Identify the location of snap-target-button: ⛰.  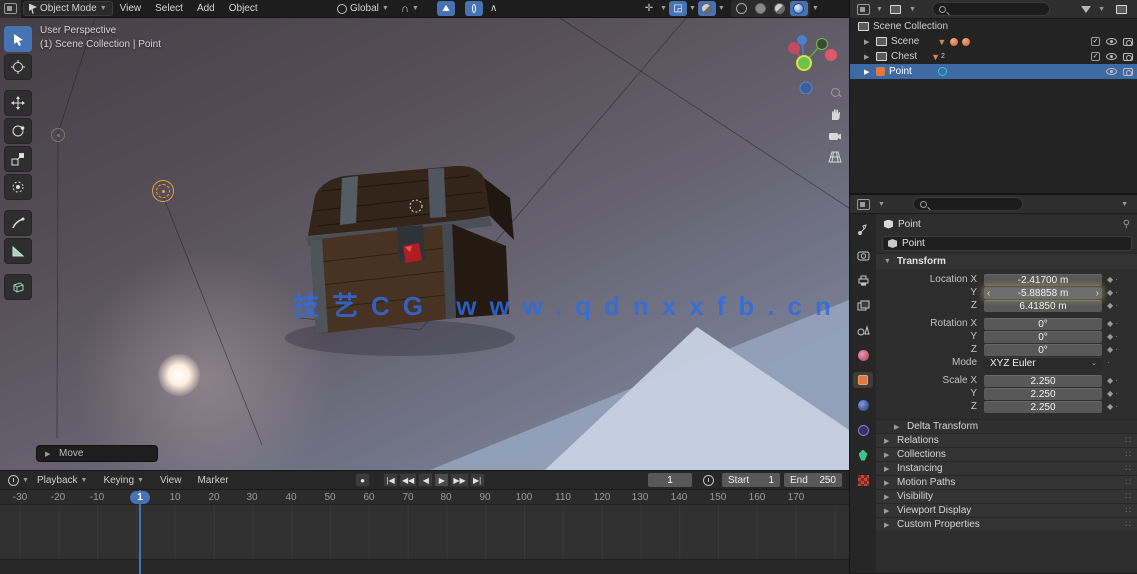
(446, 8).